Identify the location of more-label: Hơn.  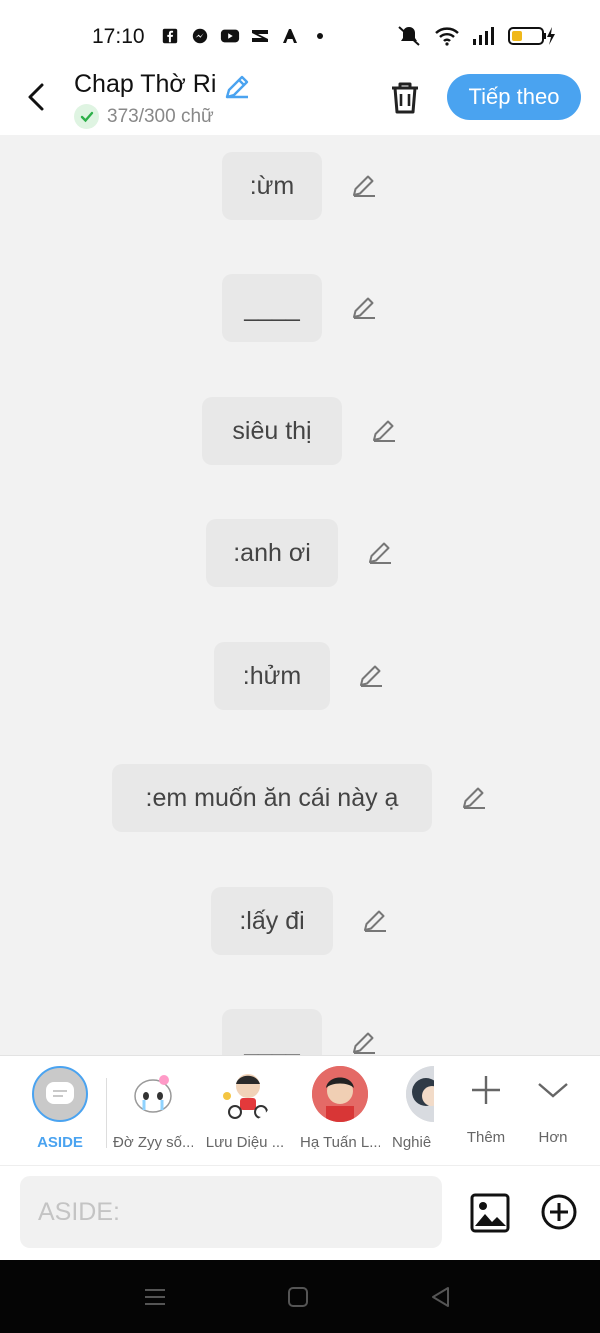
(553, 1137).